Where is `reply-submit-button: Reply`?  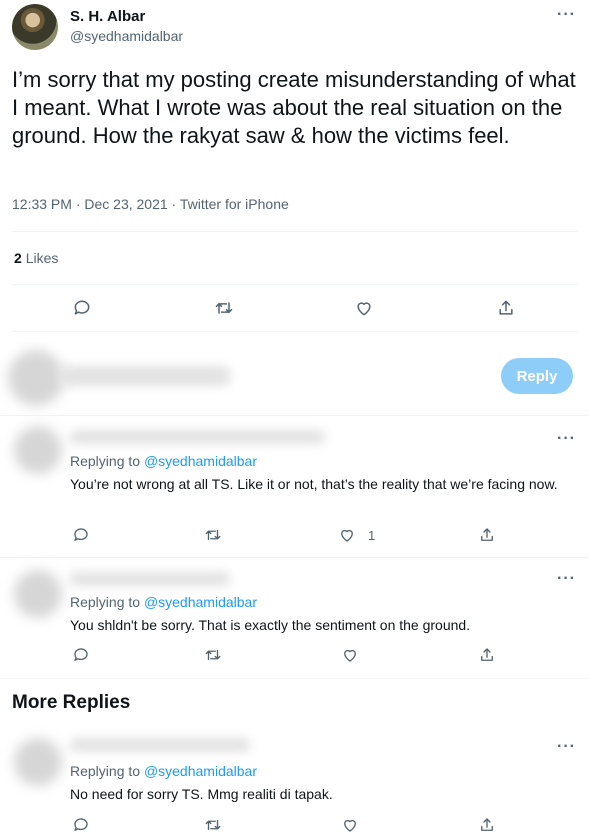
reply-submit-button: Reply is located at coordinates (537, 376).